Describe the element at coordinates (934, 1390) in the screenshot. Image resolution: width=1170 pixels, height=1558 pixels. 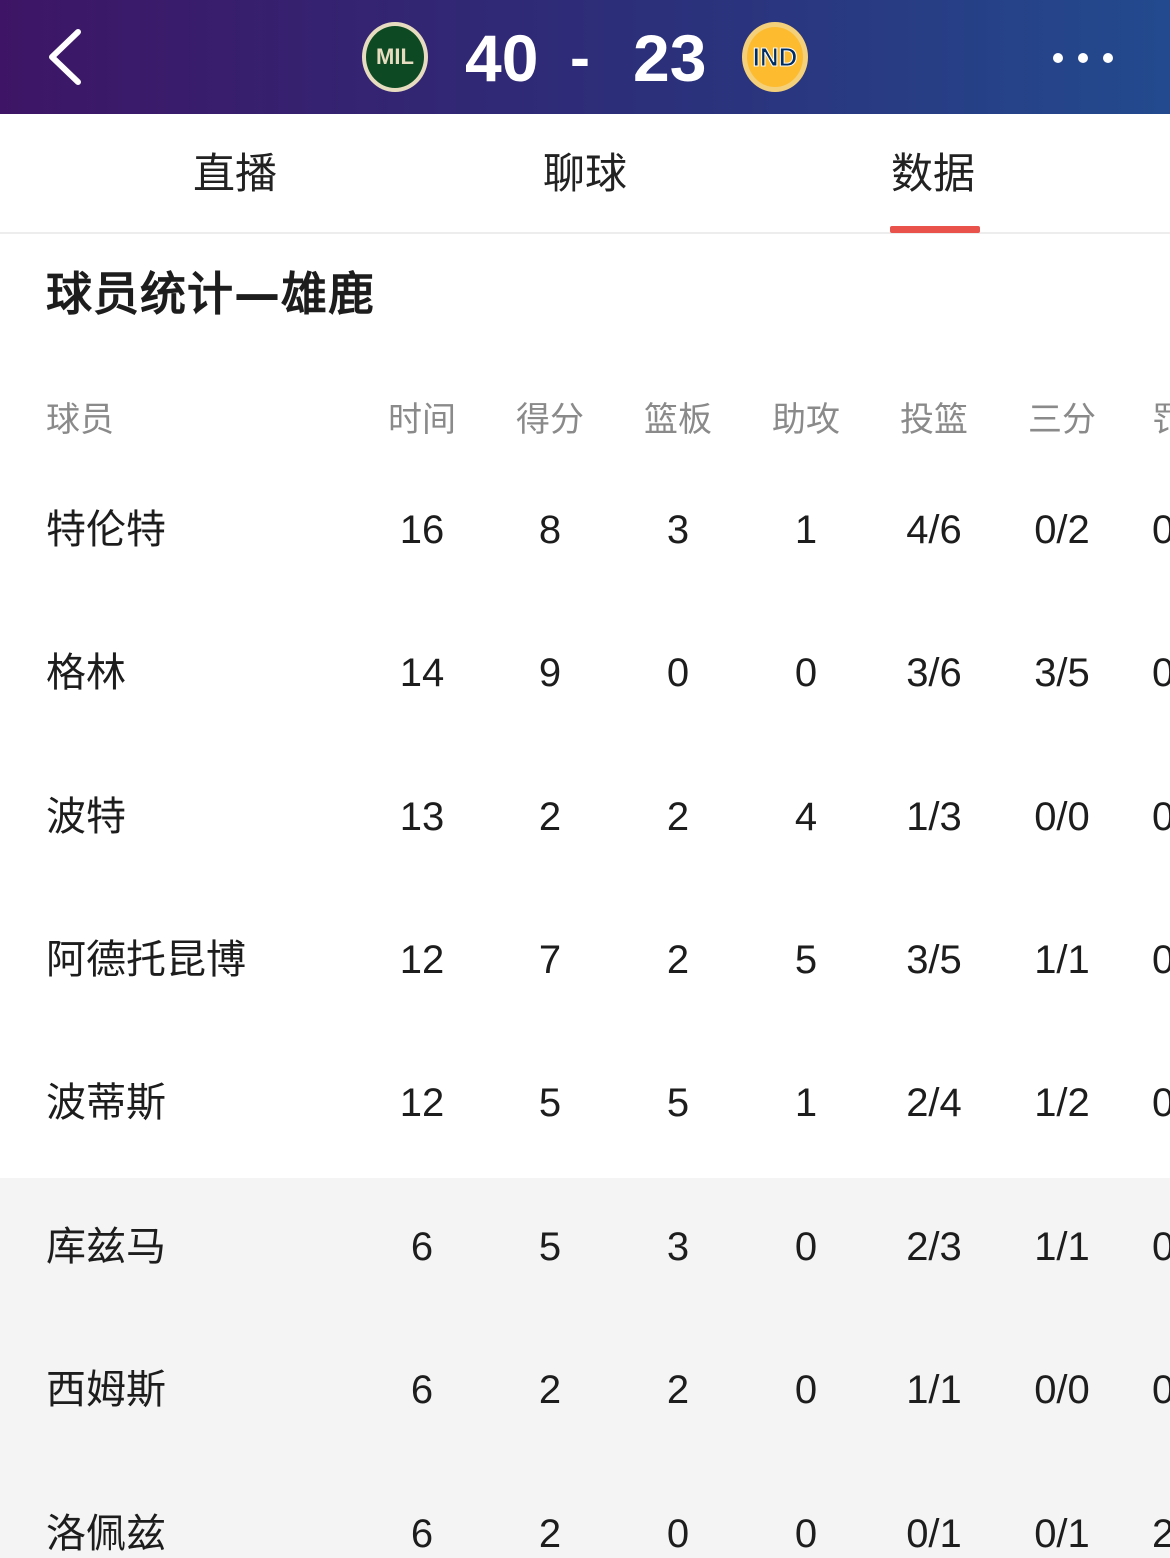
I see `stat-fg: 1/1` at that location.